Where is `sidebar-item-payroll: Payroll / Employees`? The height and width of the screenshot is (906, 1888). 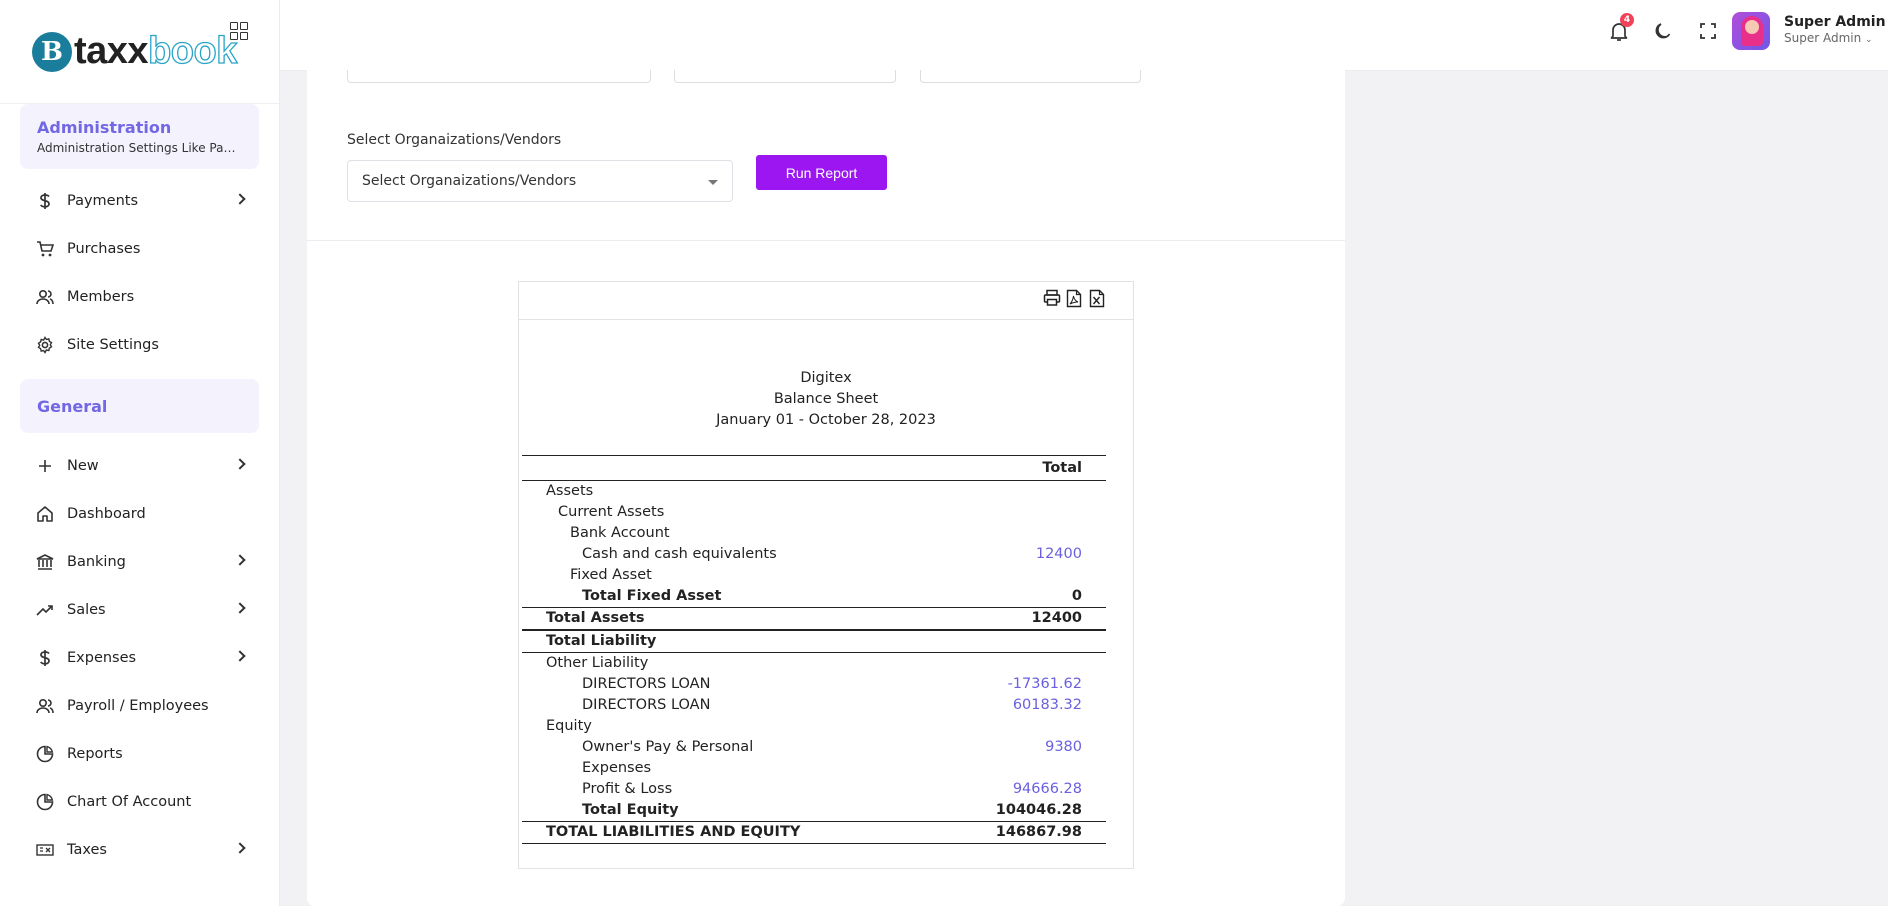 sidebar-item-payroll: Payroll / Employees is located at coordinates (139, 706).